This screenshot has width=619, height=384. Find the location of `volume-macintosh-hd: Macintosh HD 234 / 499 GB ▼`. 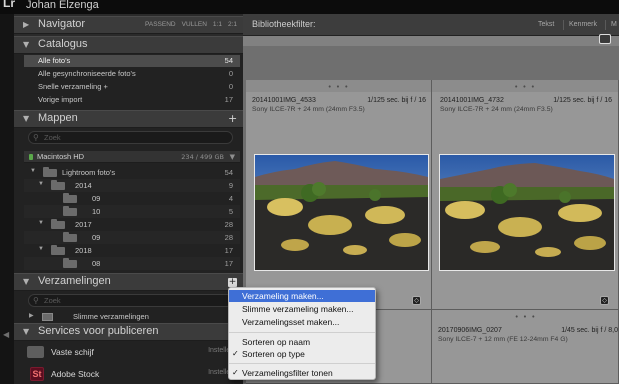

volume-macintosh-hd: Macintosh HD 234 / 499 GB ▼ is located at coordinates (132, 157).